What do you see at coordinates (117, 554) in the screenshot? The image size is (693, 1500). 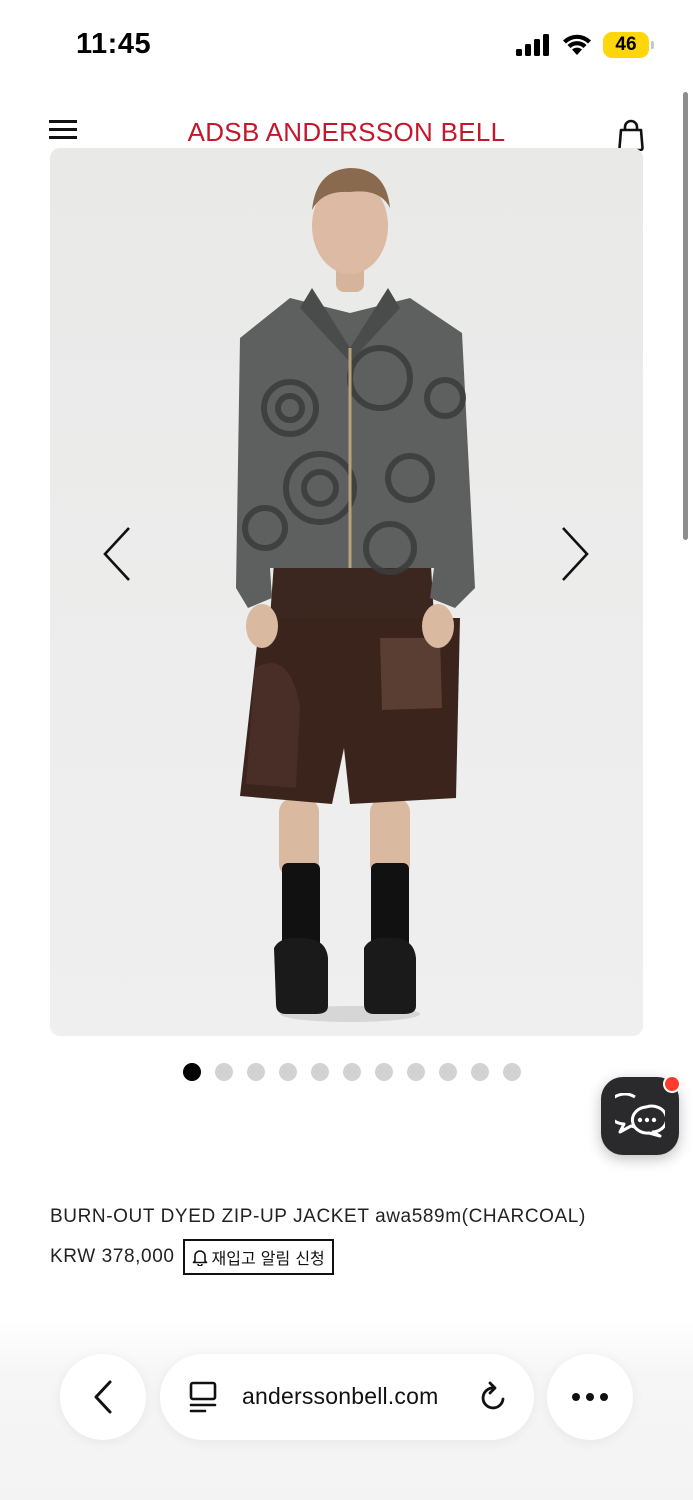 I see `chevron-left-icon` at bounding box center [117, 554].